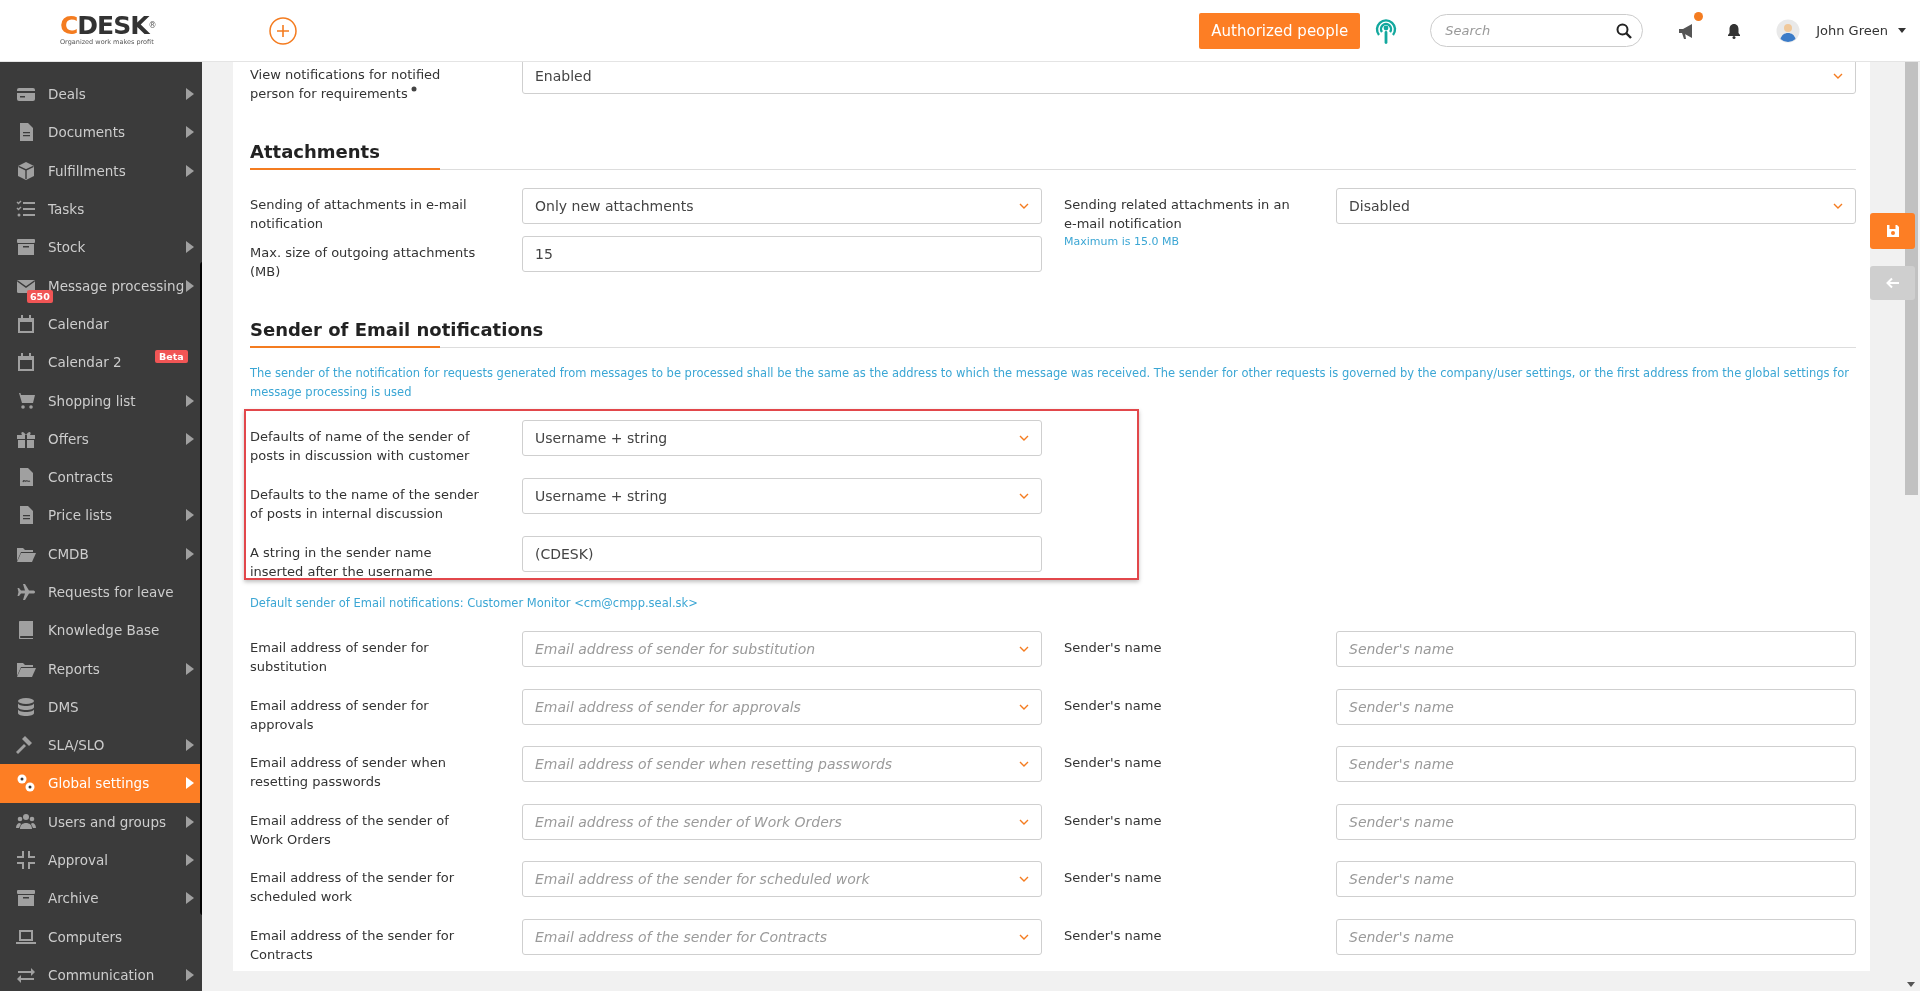  Describe the element at coordinates (474, 603) in the screenshot. I see `info-text: Default sender of Email notifications: Customer Monitor <cm@cmpp.seal.sk>` at that location.